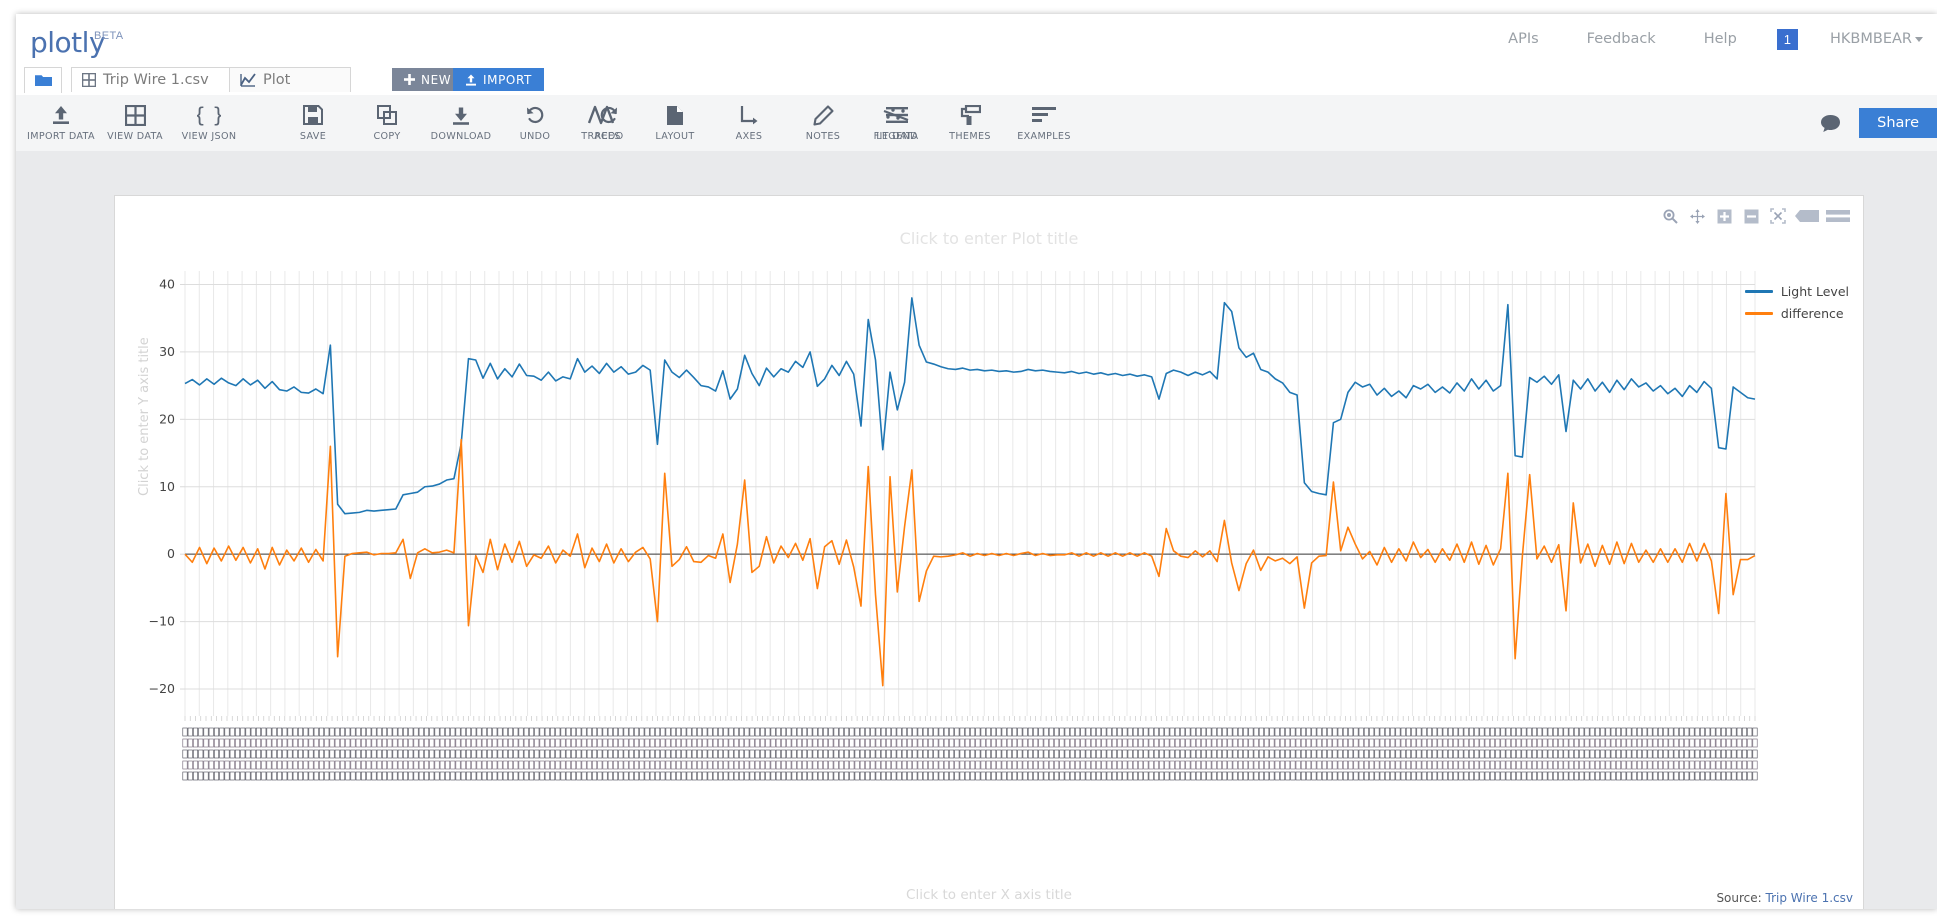 Image resolution: width=1937 pixels, height=922 pixels. I want to click on toolbar-label: THEMES, so click(970, 136).